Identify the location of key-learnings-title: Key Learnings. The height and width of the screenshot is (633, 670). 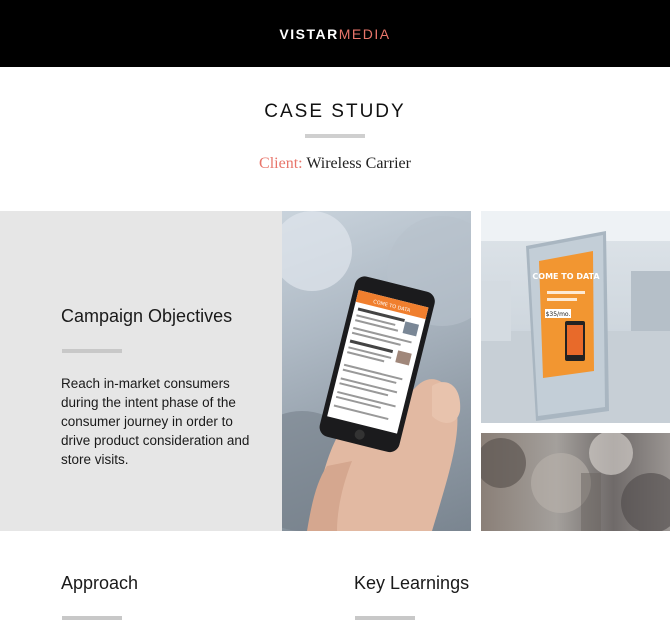
(412, 583).